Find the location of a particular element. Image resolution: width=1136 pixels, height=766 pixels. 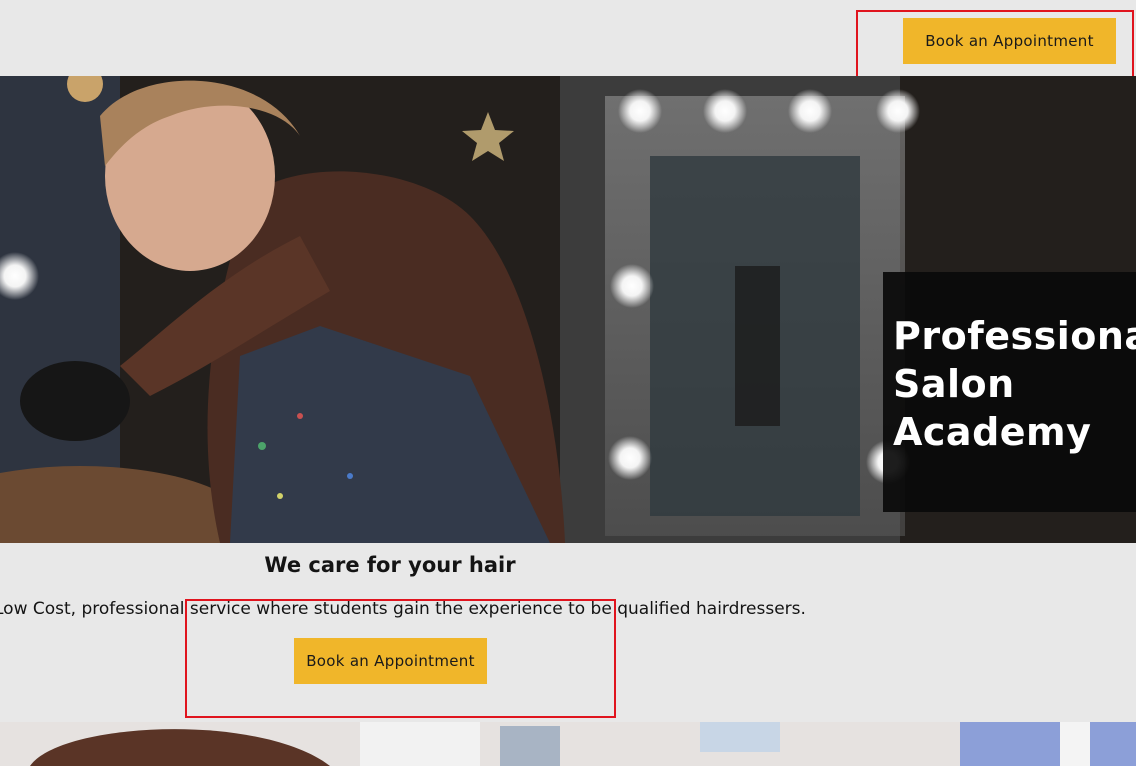

section-subtitle: We care for your hair is located at coordinates (390, 565).